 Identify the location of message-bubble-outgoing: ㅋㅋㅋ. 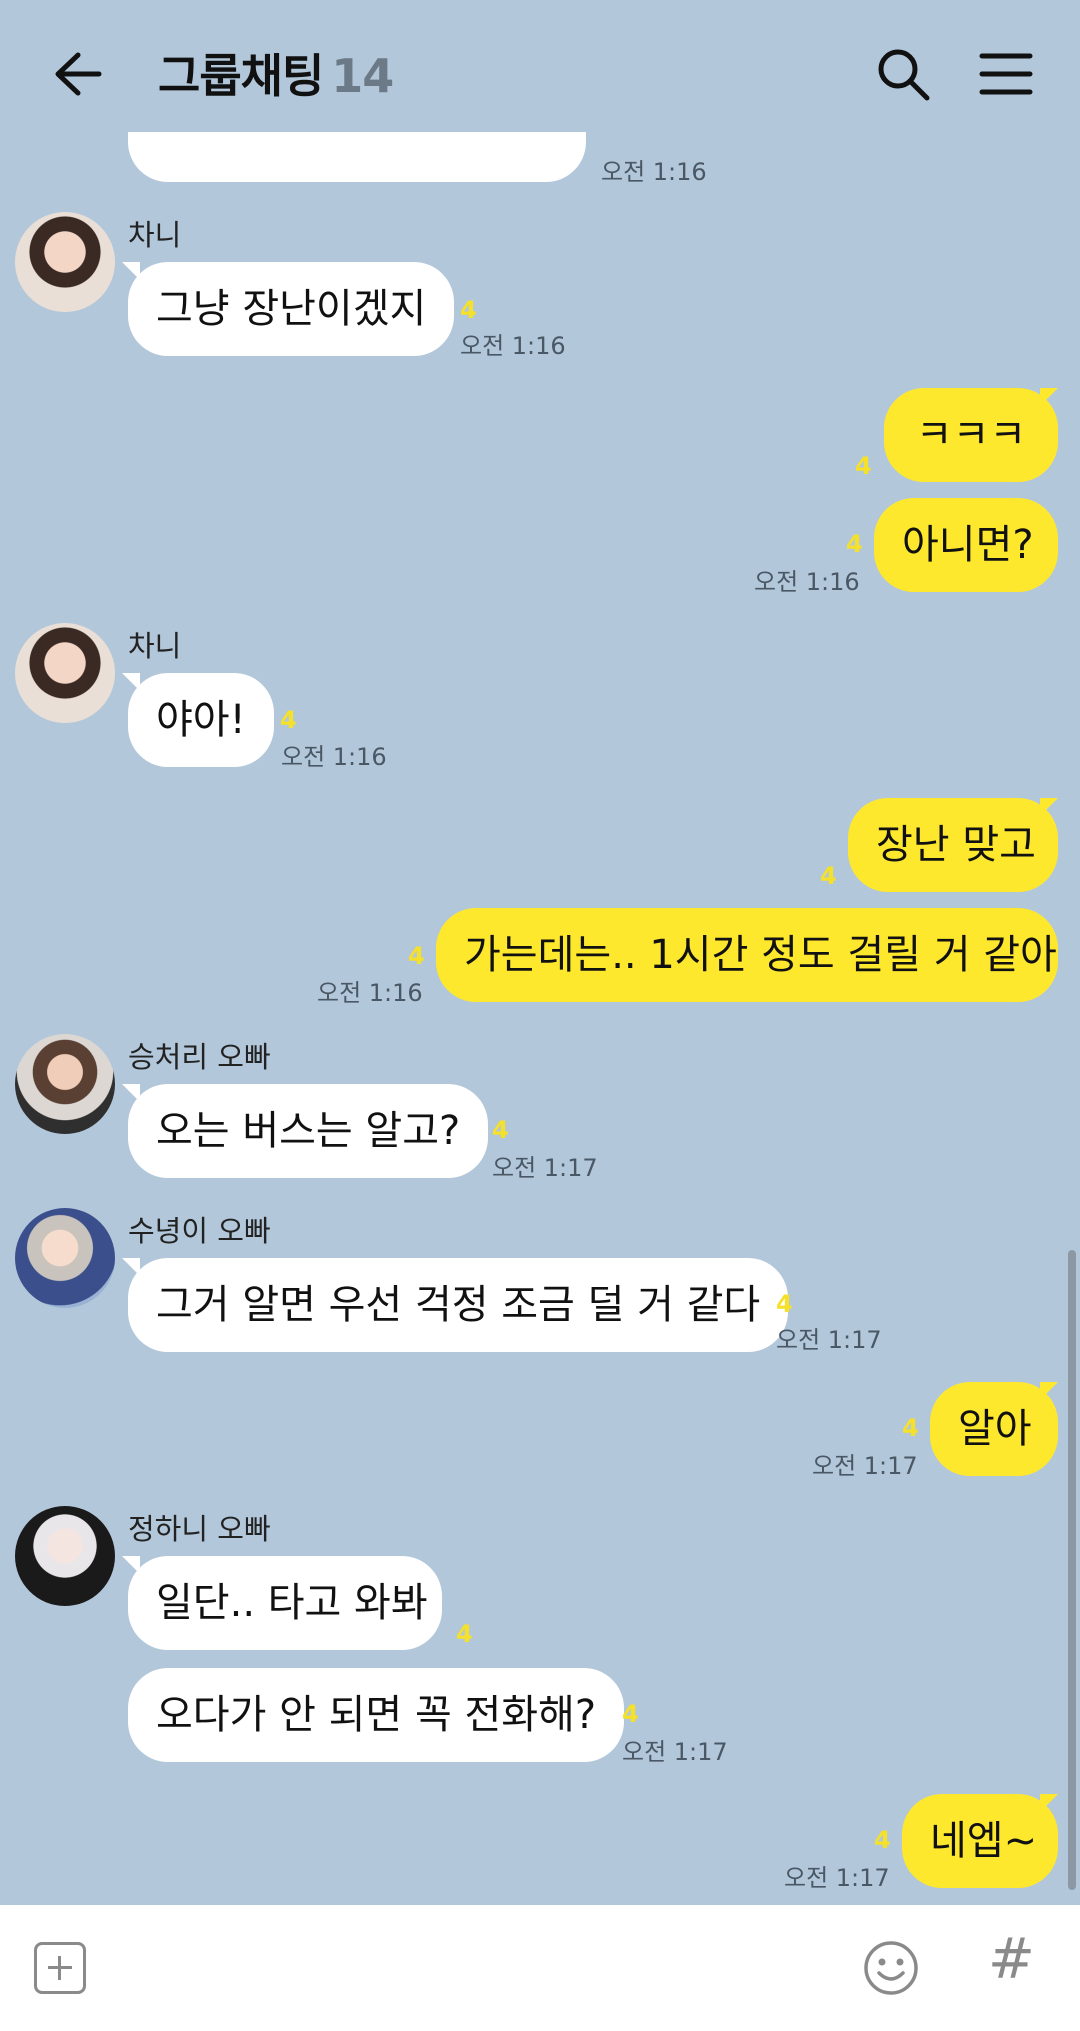
(971, 435).